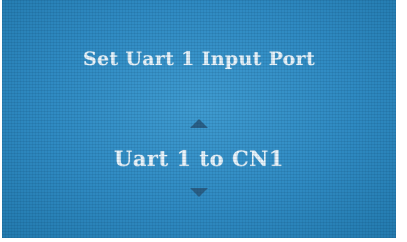  Describe the element at coordinates (199, 59) in the screenshot. I see `menu-title: Set Uart 1 Input Port` at that location.